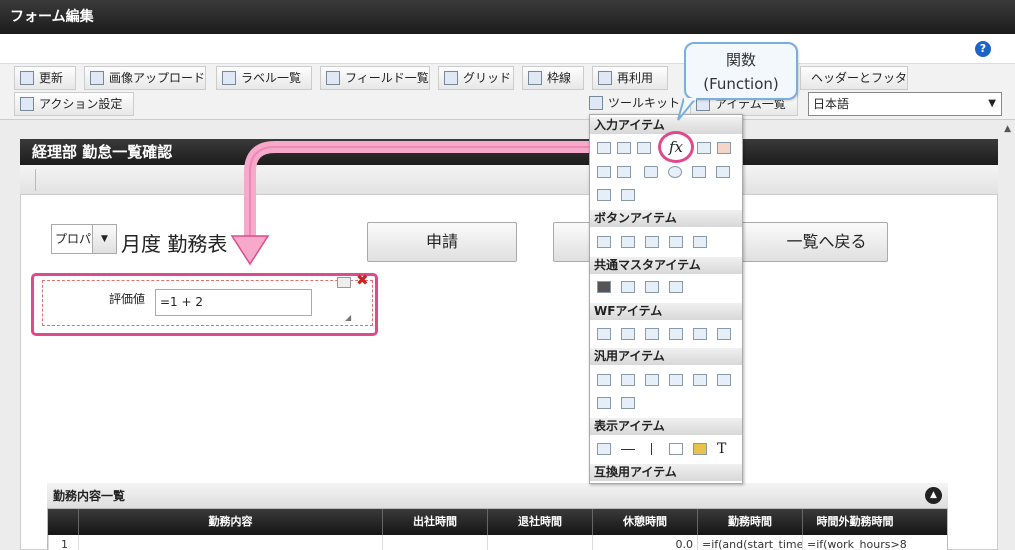  Describe the element at coordinates (644, 542) in the screenshot. I see `table-cell: 0.0` at that location.